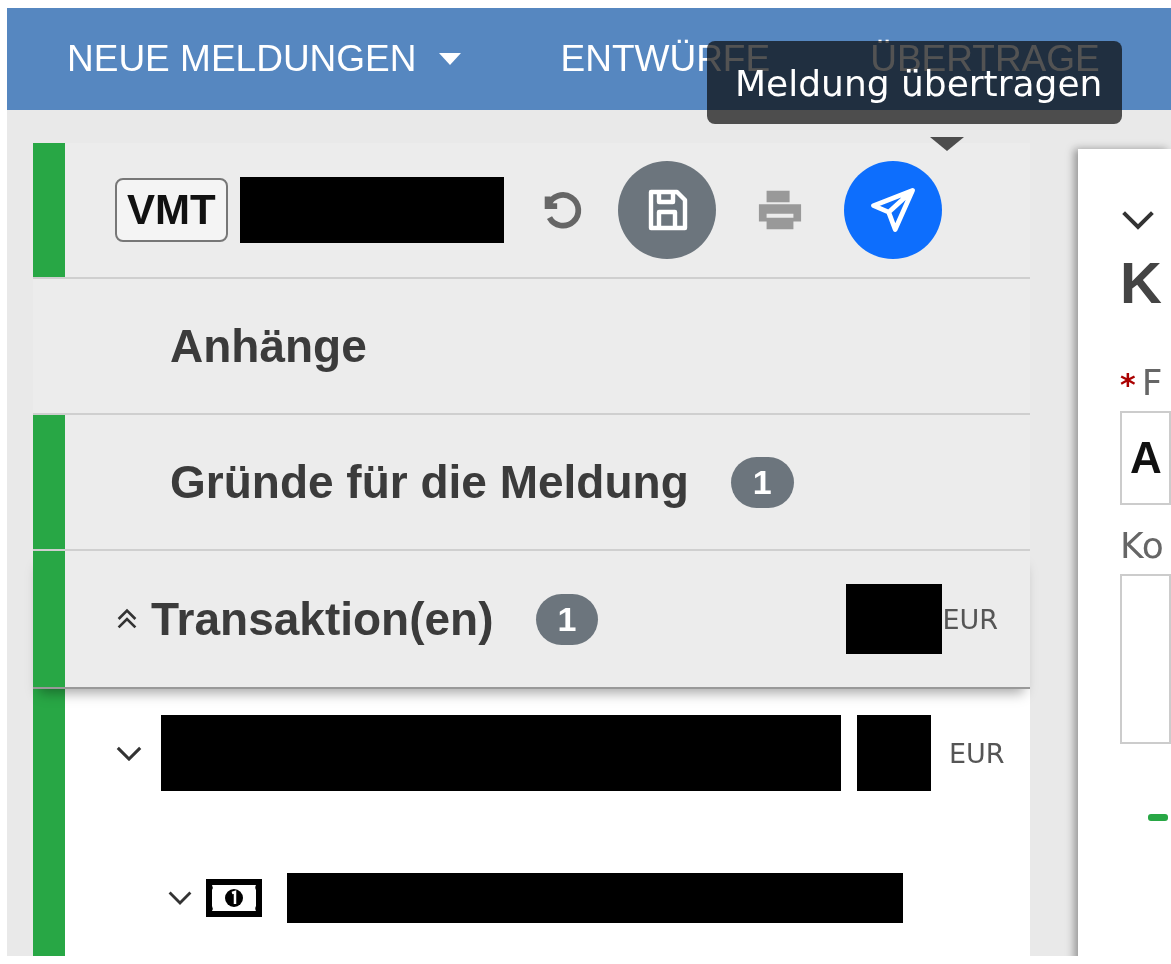 The width and height of the screenshot is (1171, 964). I want to click on type-badge: VMT, so click(171, 210).